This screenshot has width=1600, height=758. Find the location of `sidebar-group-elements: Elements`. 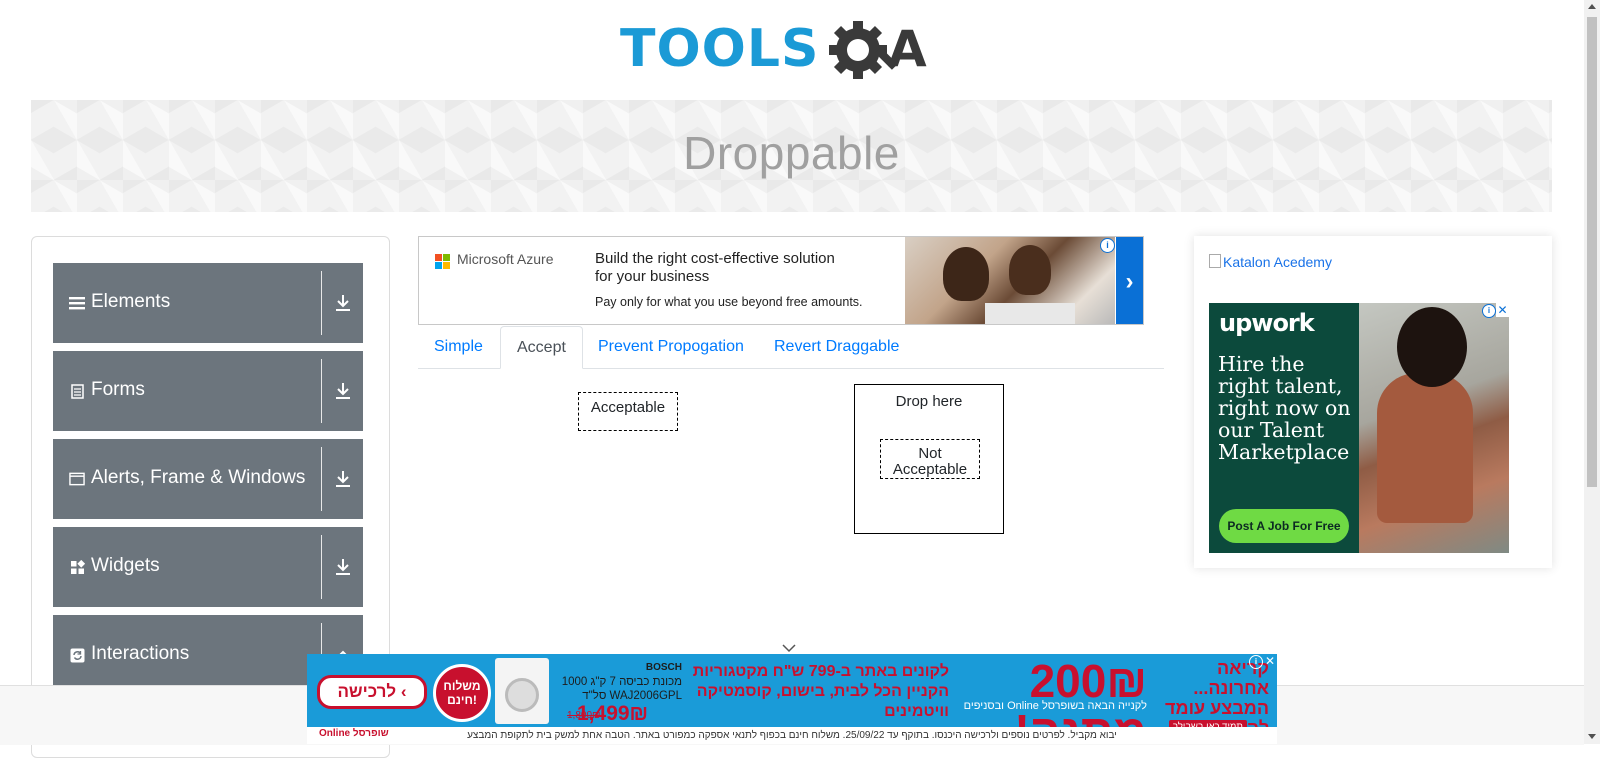

sidebar-group-elements: Elements is located at coordinates (208, 303).